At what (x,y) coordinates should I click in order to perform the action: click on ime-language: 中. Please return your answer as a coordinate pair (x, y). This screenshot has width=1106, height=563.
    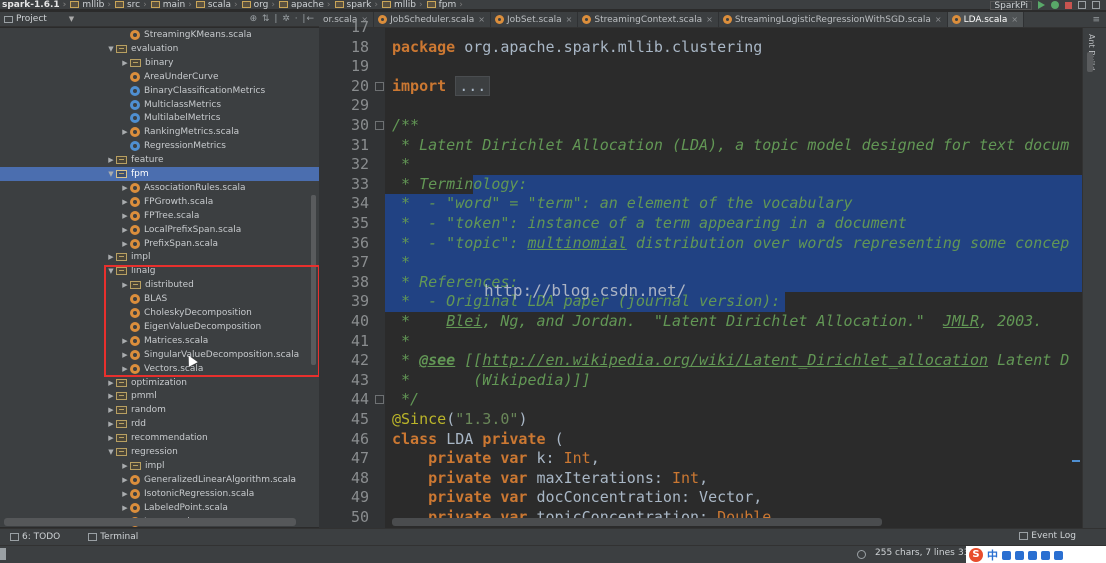
    Looking at the image, I should click on (992, 555).